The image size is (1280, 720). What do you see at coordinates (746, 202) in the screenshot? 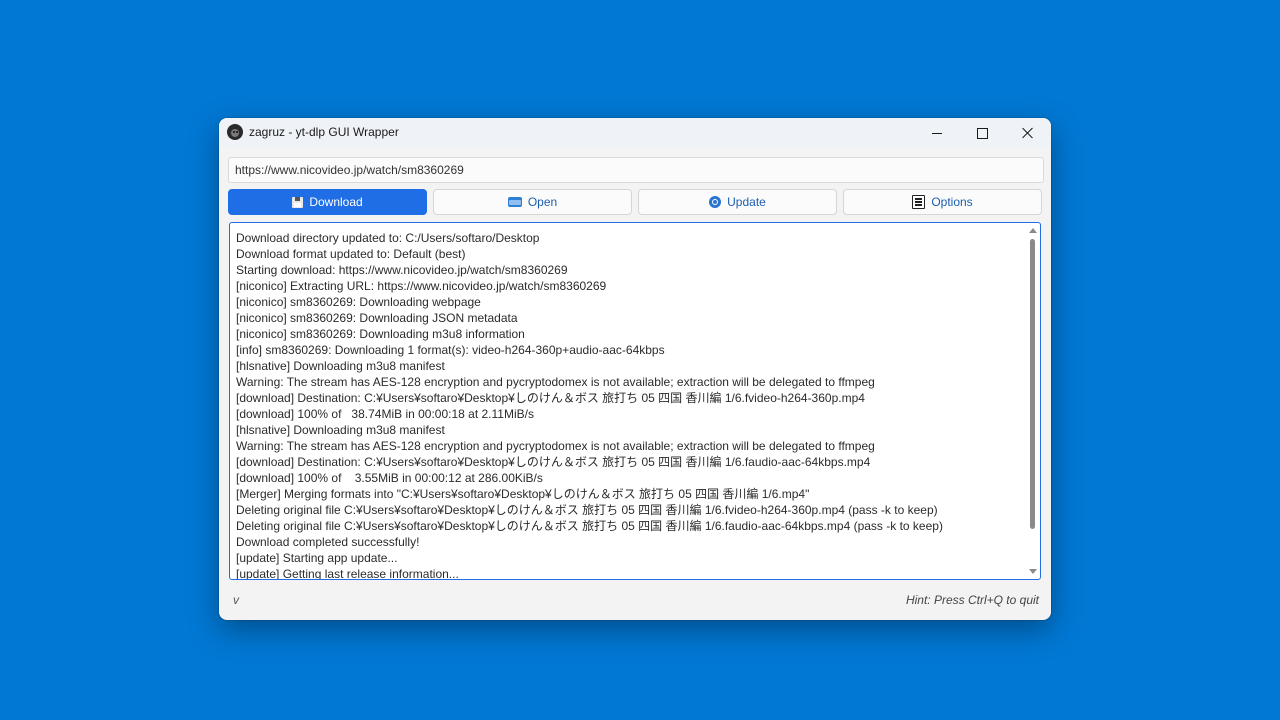
I see `update-button-label: Update` at bounding box center [746, 202].